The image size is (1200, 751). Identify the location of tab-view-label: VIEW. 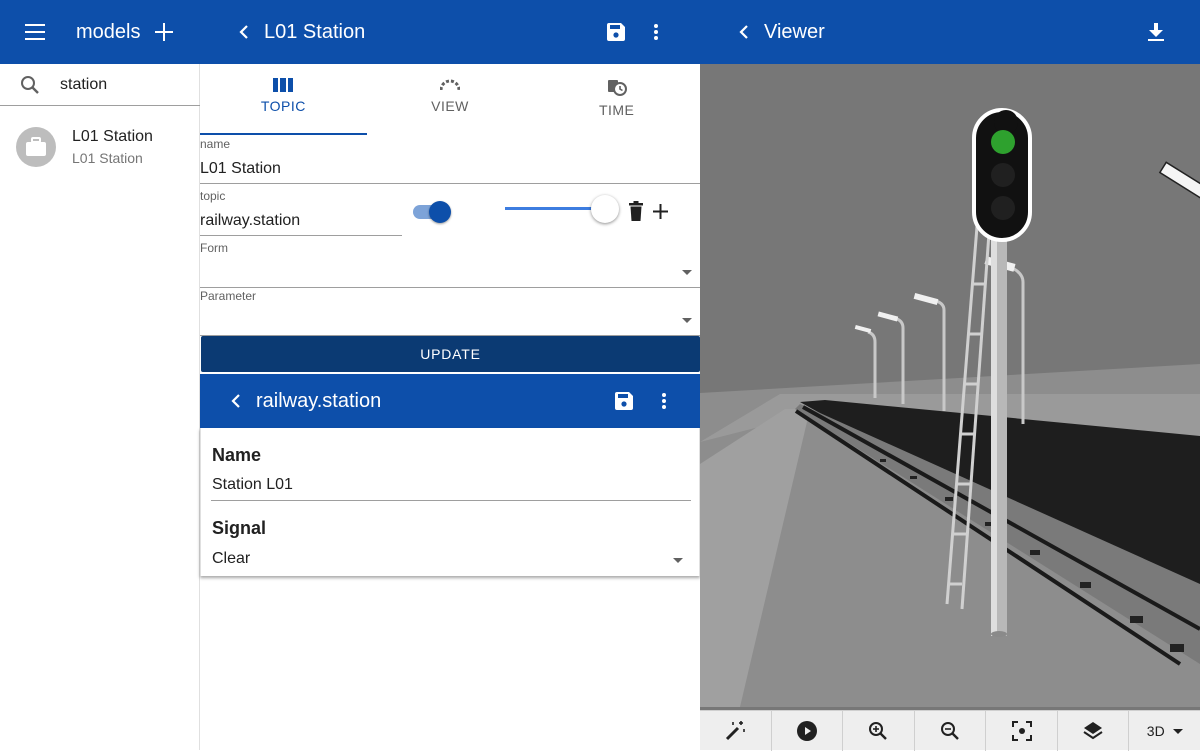
(450, 106).